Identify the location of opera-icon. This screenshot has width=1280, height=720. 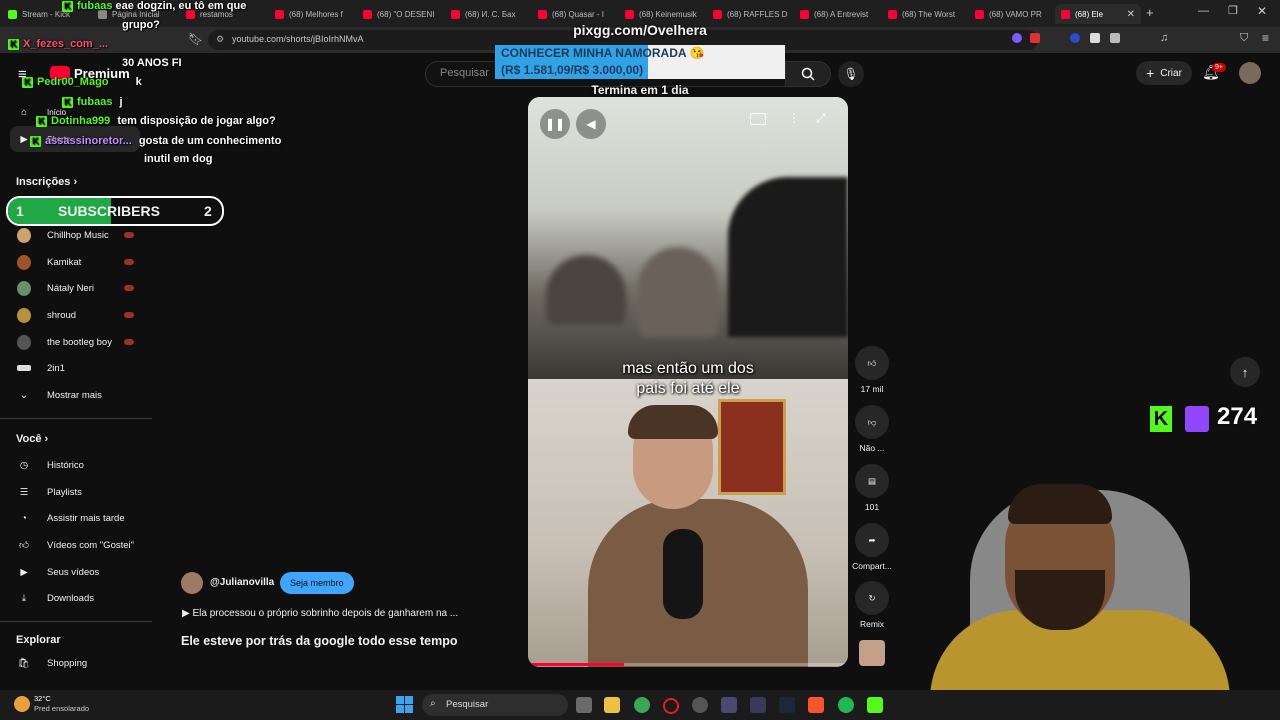
(671, 706).